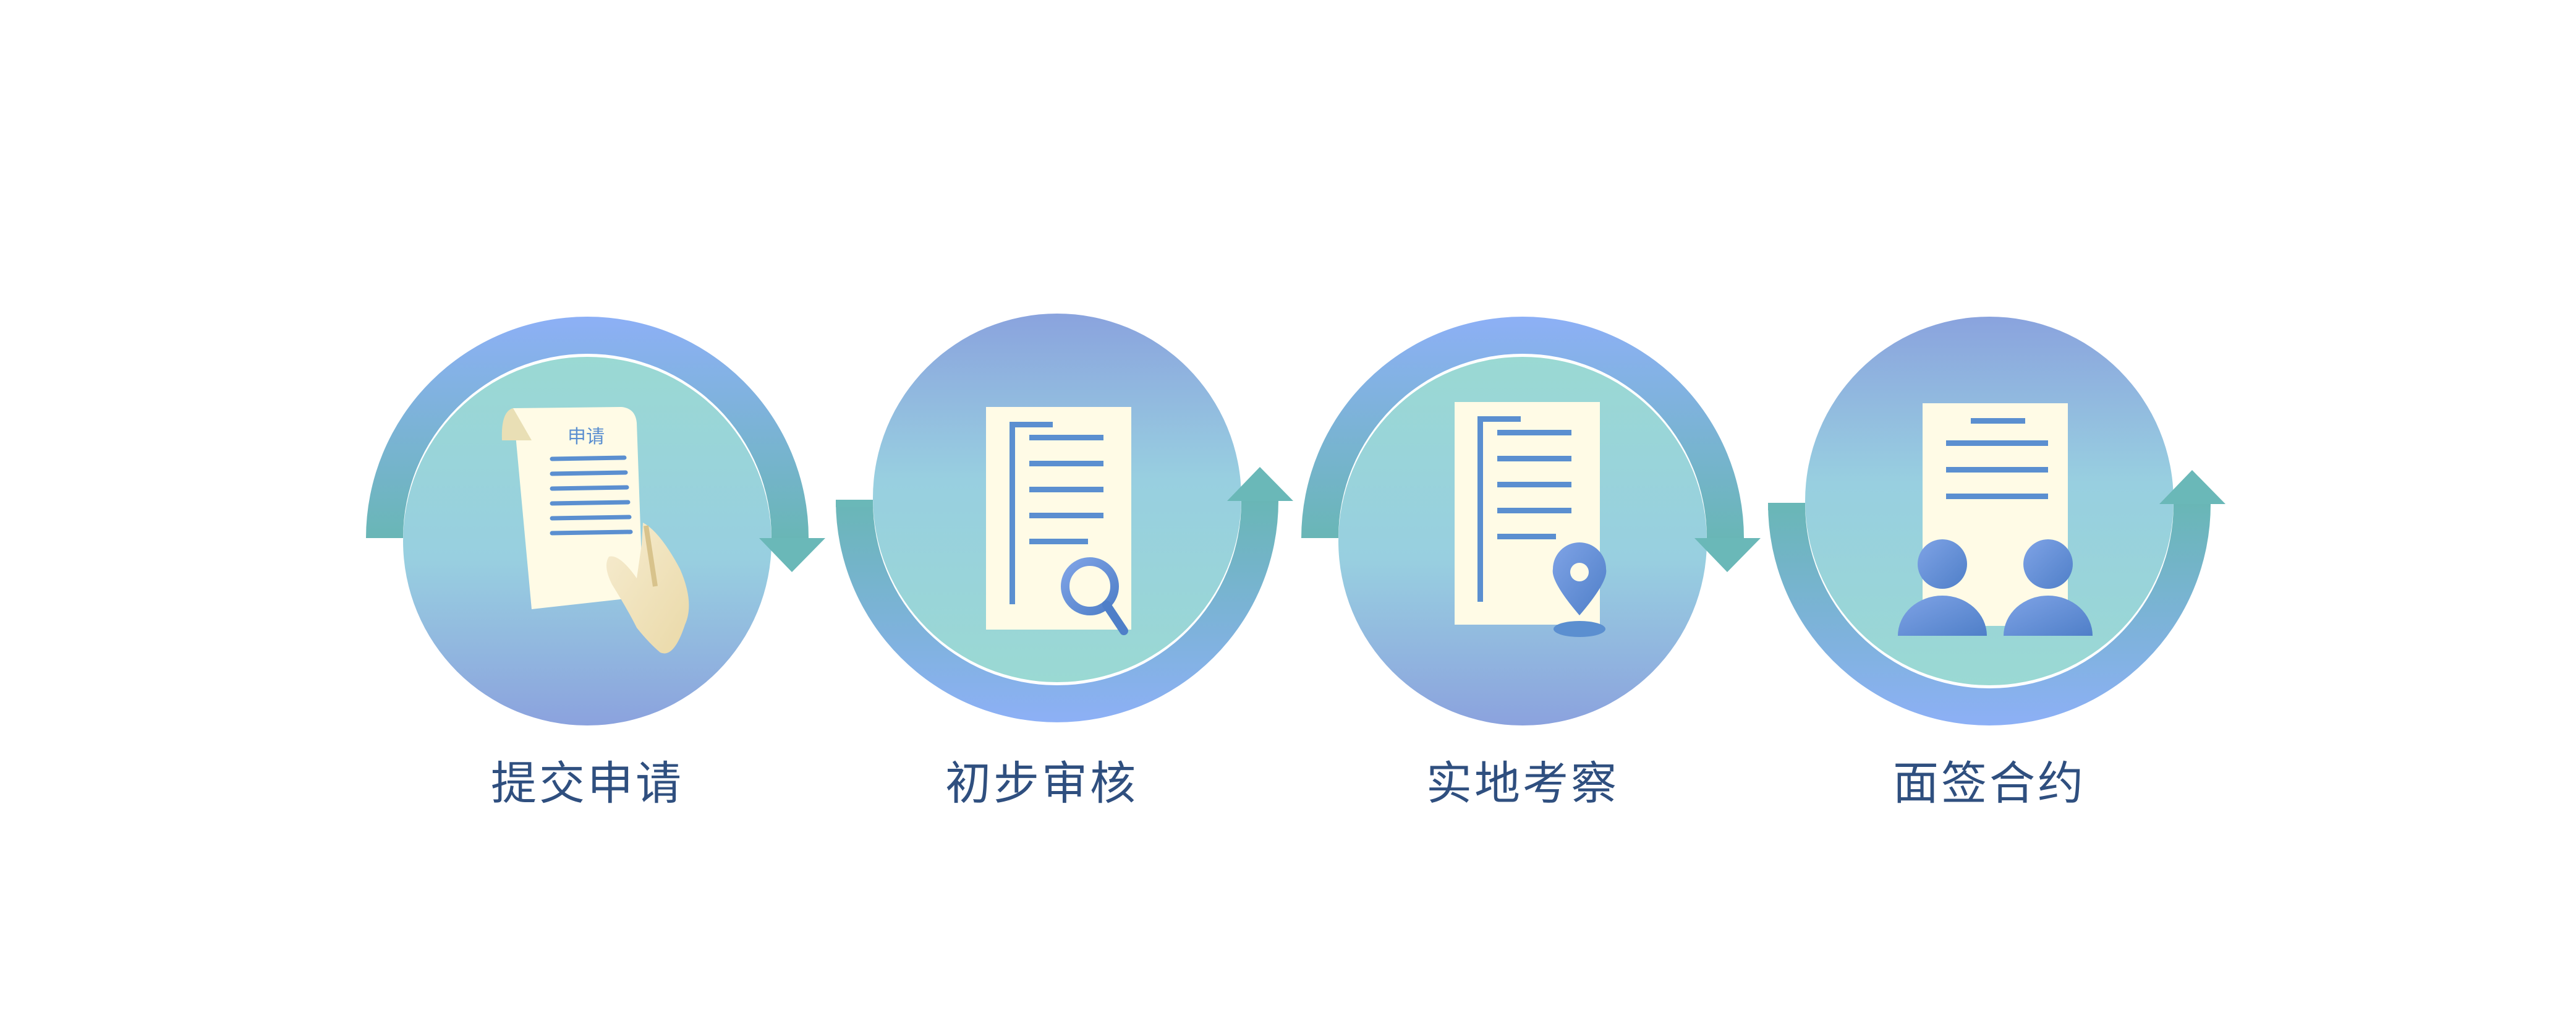  What do you see at coordinates (1989, 784) in the screenshot?
I see `step-4-label: 面签合约` at bounding box center [1989, 784].